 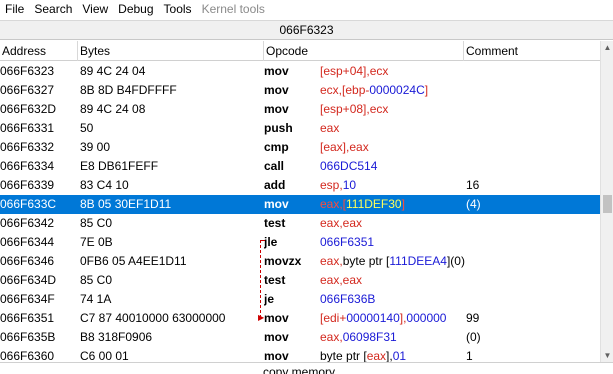 What do you see at coordinates (300, 128) in the screenshot?
I see `disassembly-row: 066F6331 50 push eax` at bounding box center [300, 128].